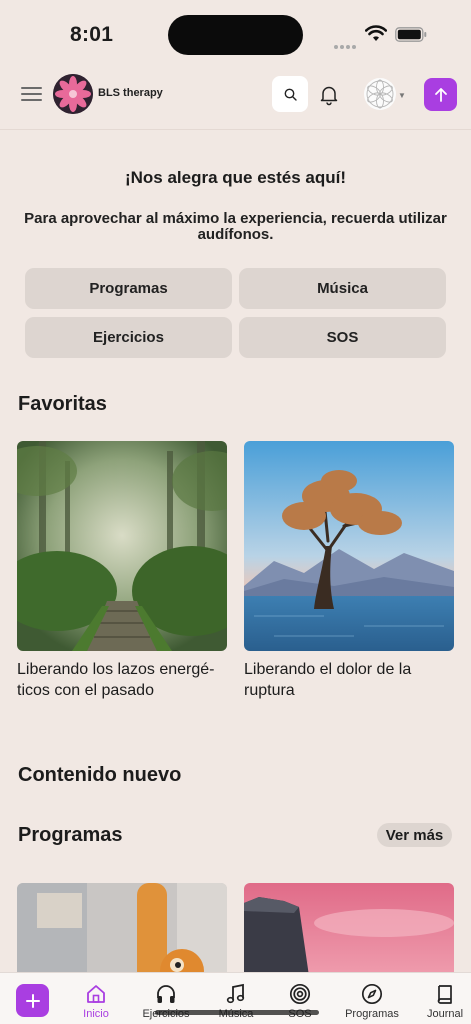 This screenshot has width=471, height=1024. I want to click on plus-icon, so click(32, 1000).